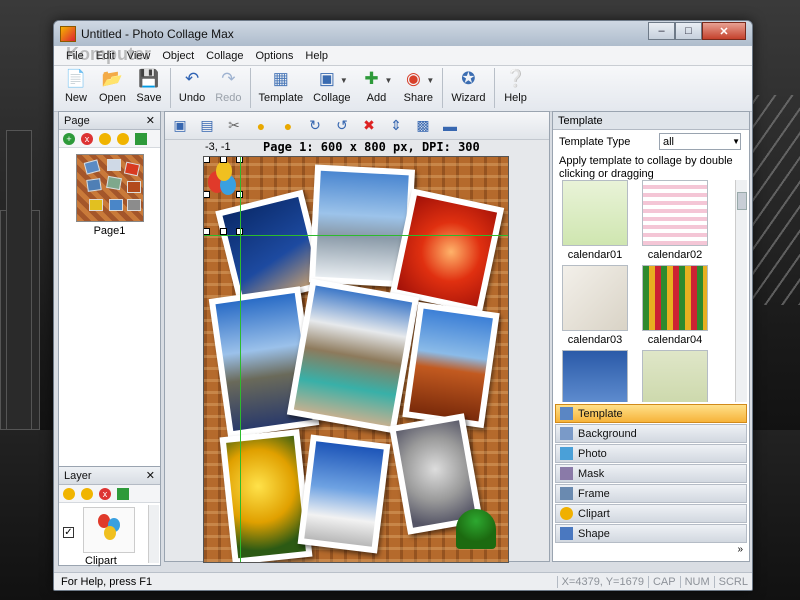  I want to click on category-photo: Photo, so click(651, 453).